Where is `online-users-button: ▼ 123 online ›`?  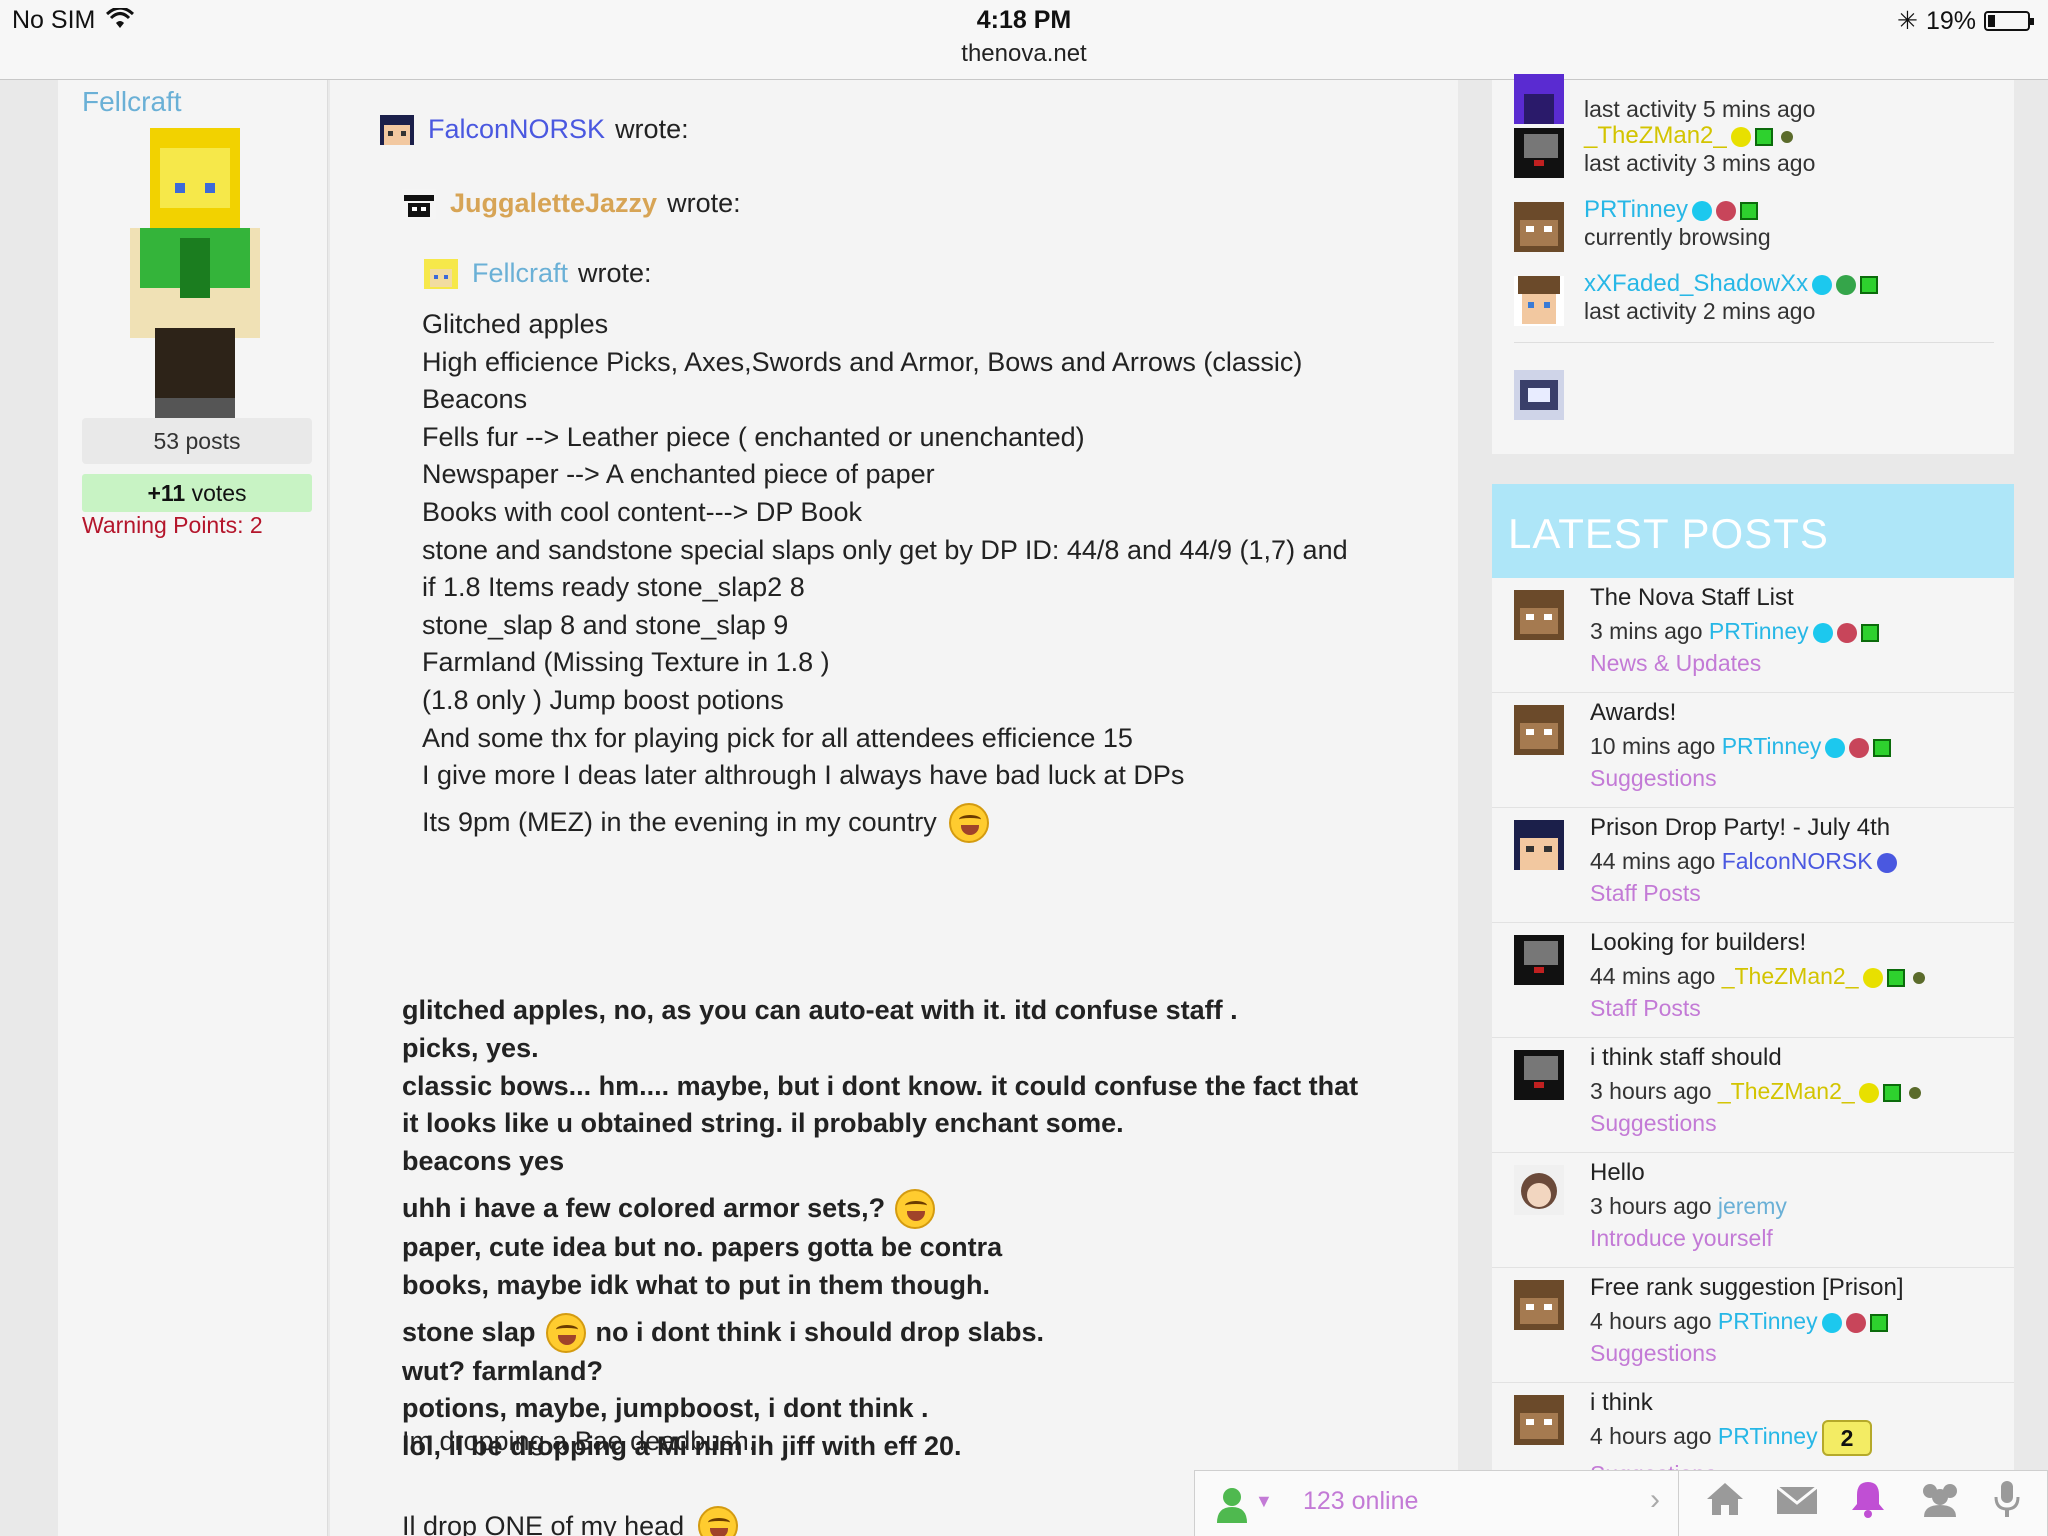 online-users-button: ▼ 123 online › is located at coordinates (1437, 1503).